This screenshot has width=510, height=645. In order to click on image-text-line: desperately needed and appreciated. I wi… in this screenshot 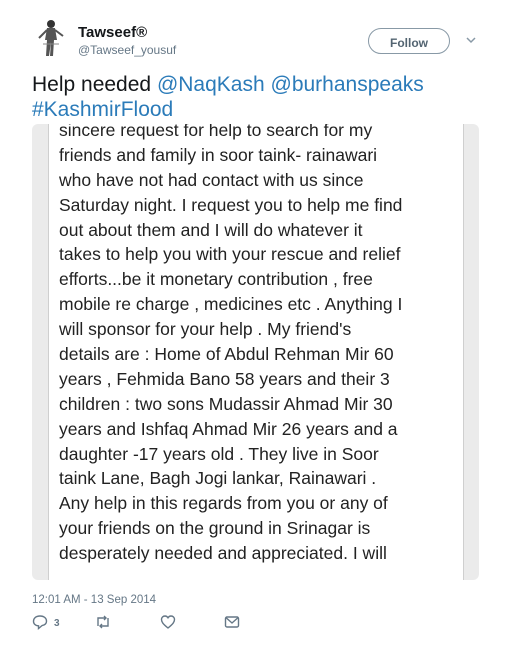, I will do `click(223, 553)`.